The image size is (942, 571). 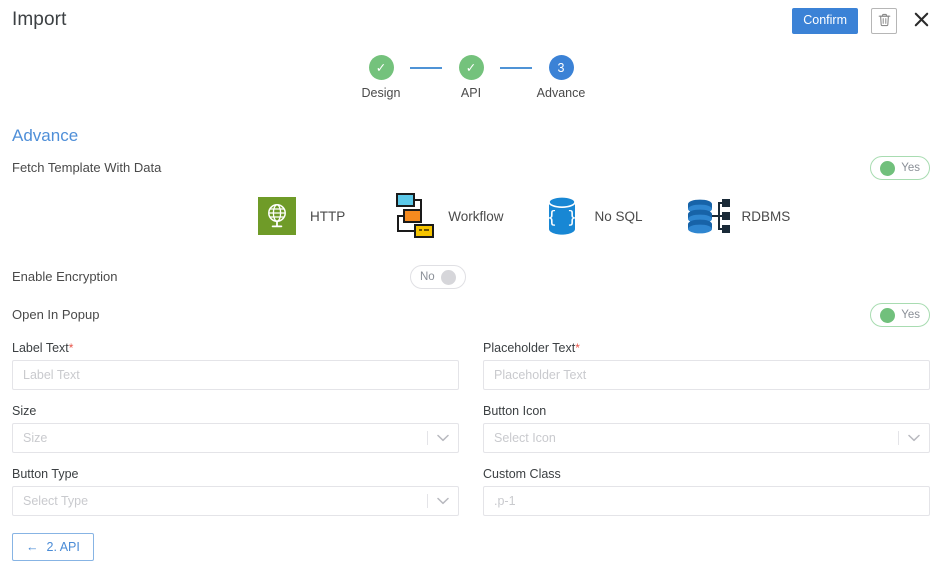 I want to click on field-button-type: Button Type Select Type, so click(x=235, y=491).